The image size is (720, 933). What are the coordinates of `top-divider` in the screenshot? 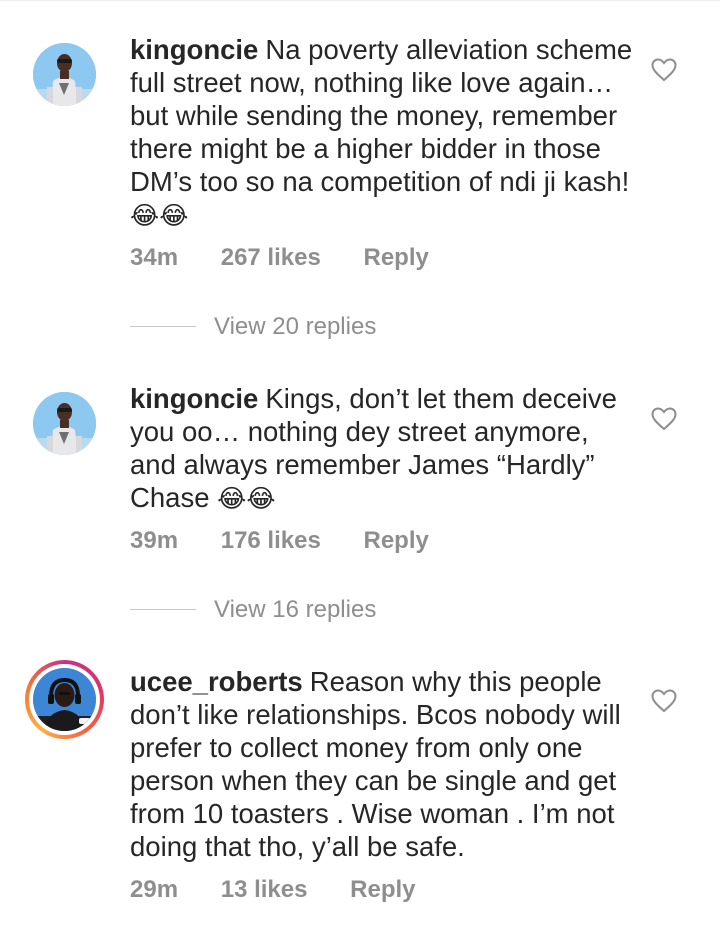 It's located at (360, 0).